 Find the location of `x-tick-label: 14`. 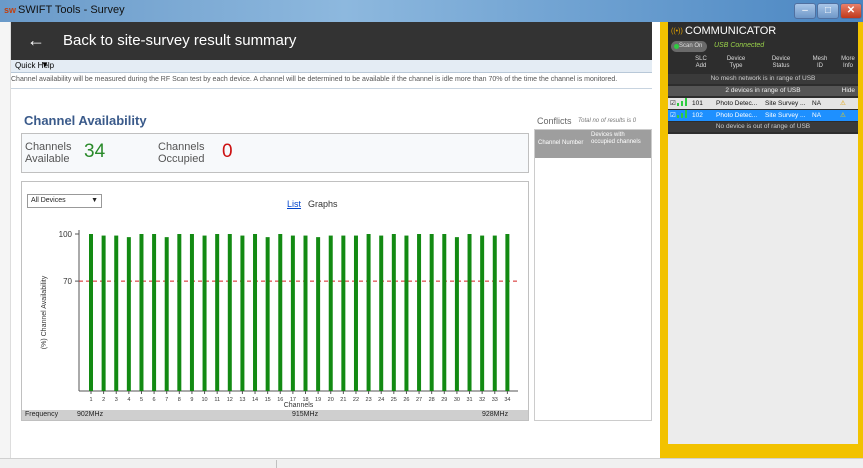

x-tick-label: 14 is located at coordinates (255, 400).